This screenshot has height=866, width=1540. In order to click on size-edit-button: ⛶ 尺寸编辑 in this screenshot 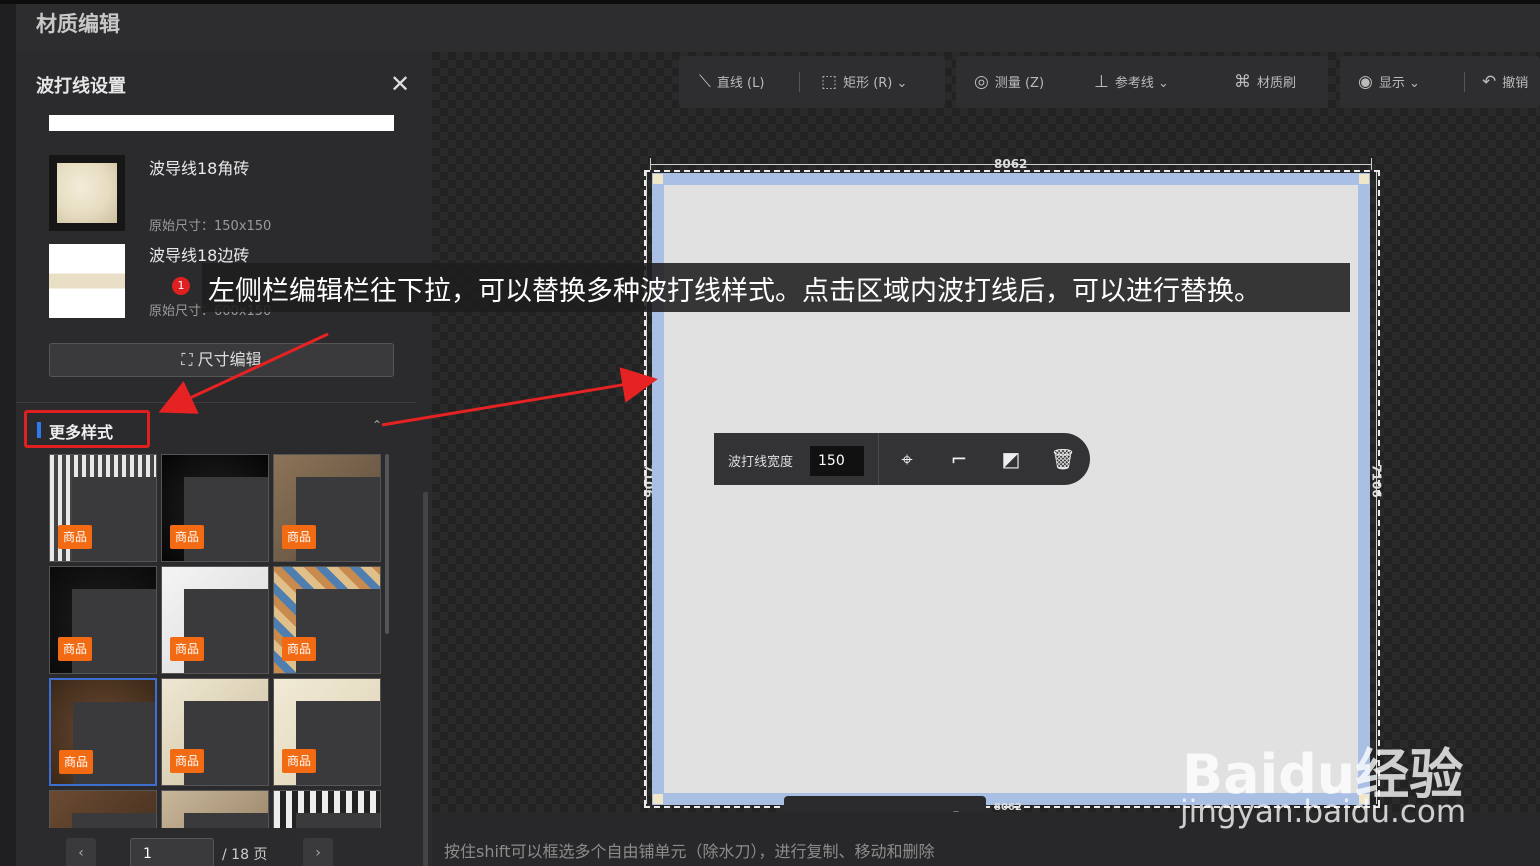, I will do `click(221, 360)`.